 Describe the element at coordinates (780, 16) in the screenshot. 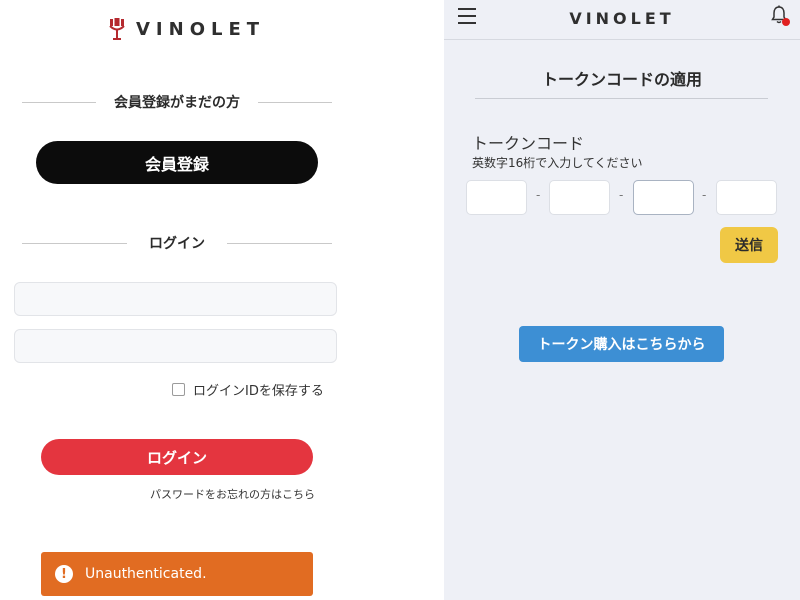

I see `bell-icon` at that location.